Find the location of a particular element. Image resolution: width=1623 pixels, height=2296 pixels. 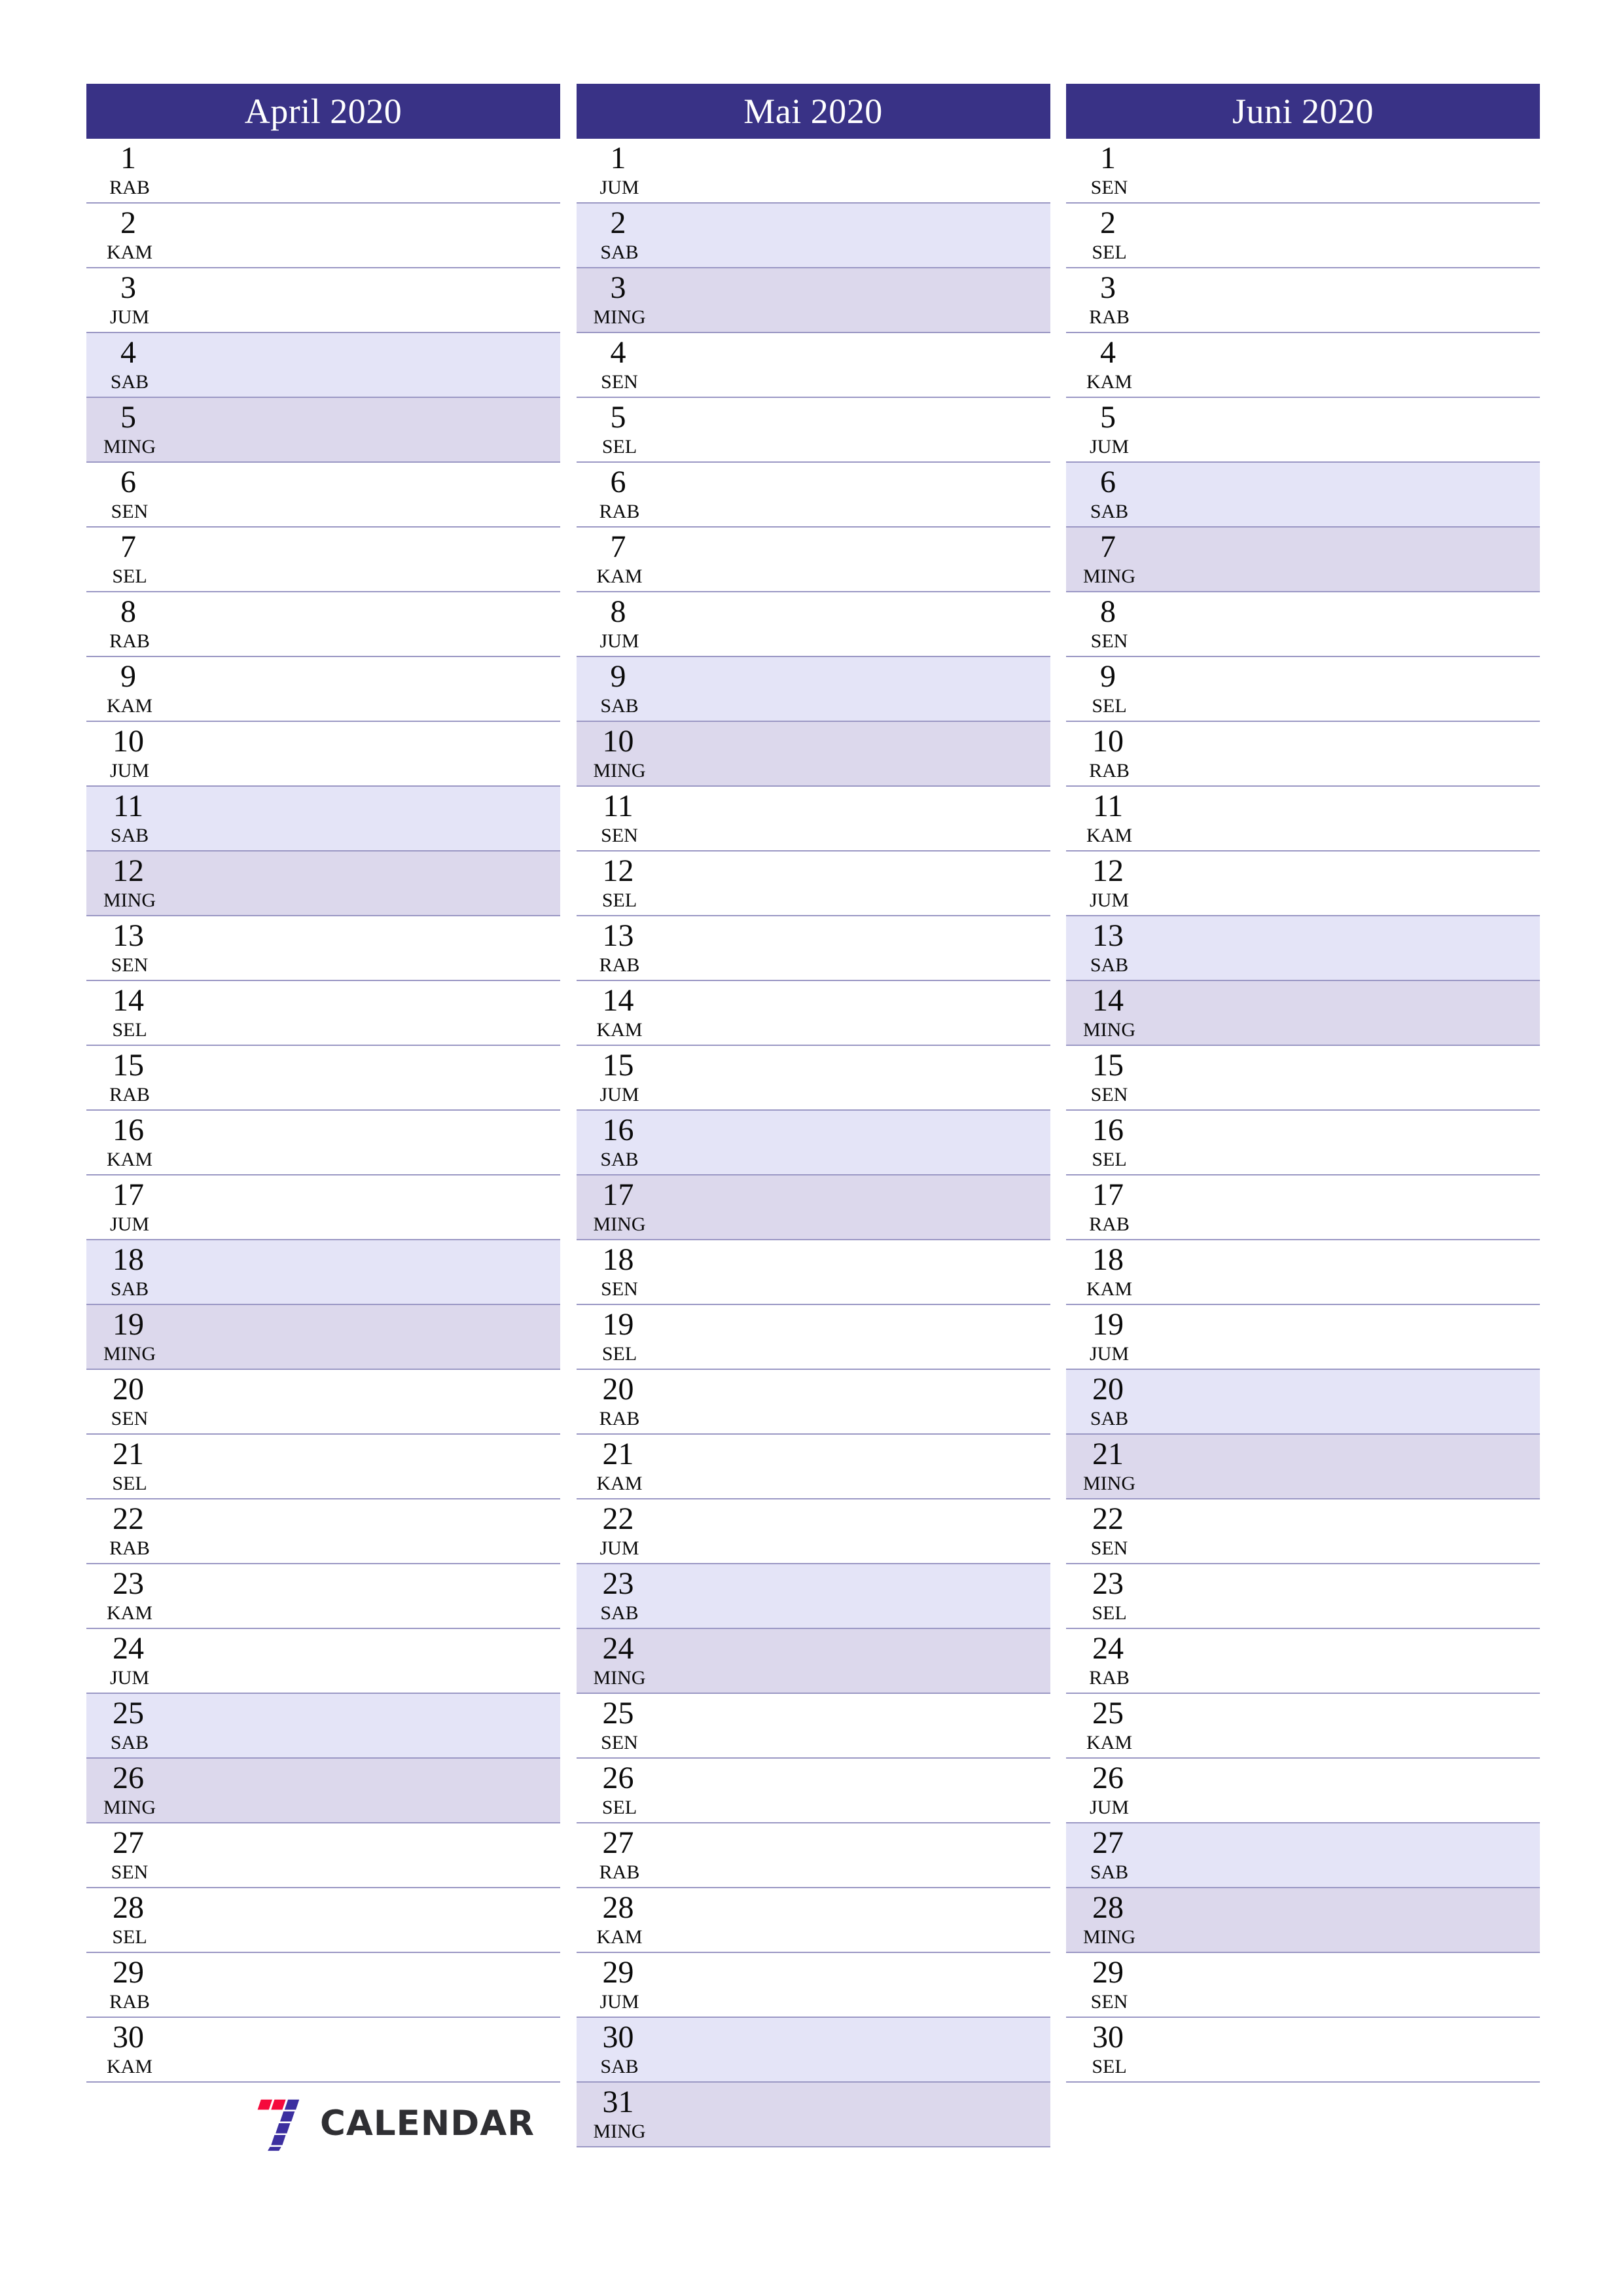

day-row: 17 RAB is located at coordinates (1303, 1207).